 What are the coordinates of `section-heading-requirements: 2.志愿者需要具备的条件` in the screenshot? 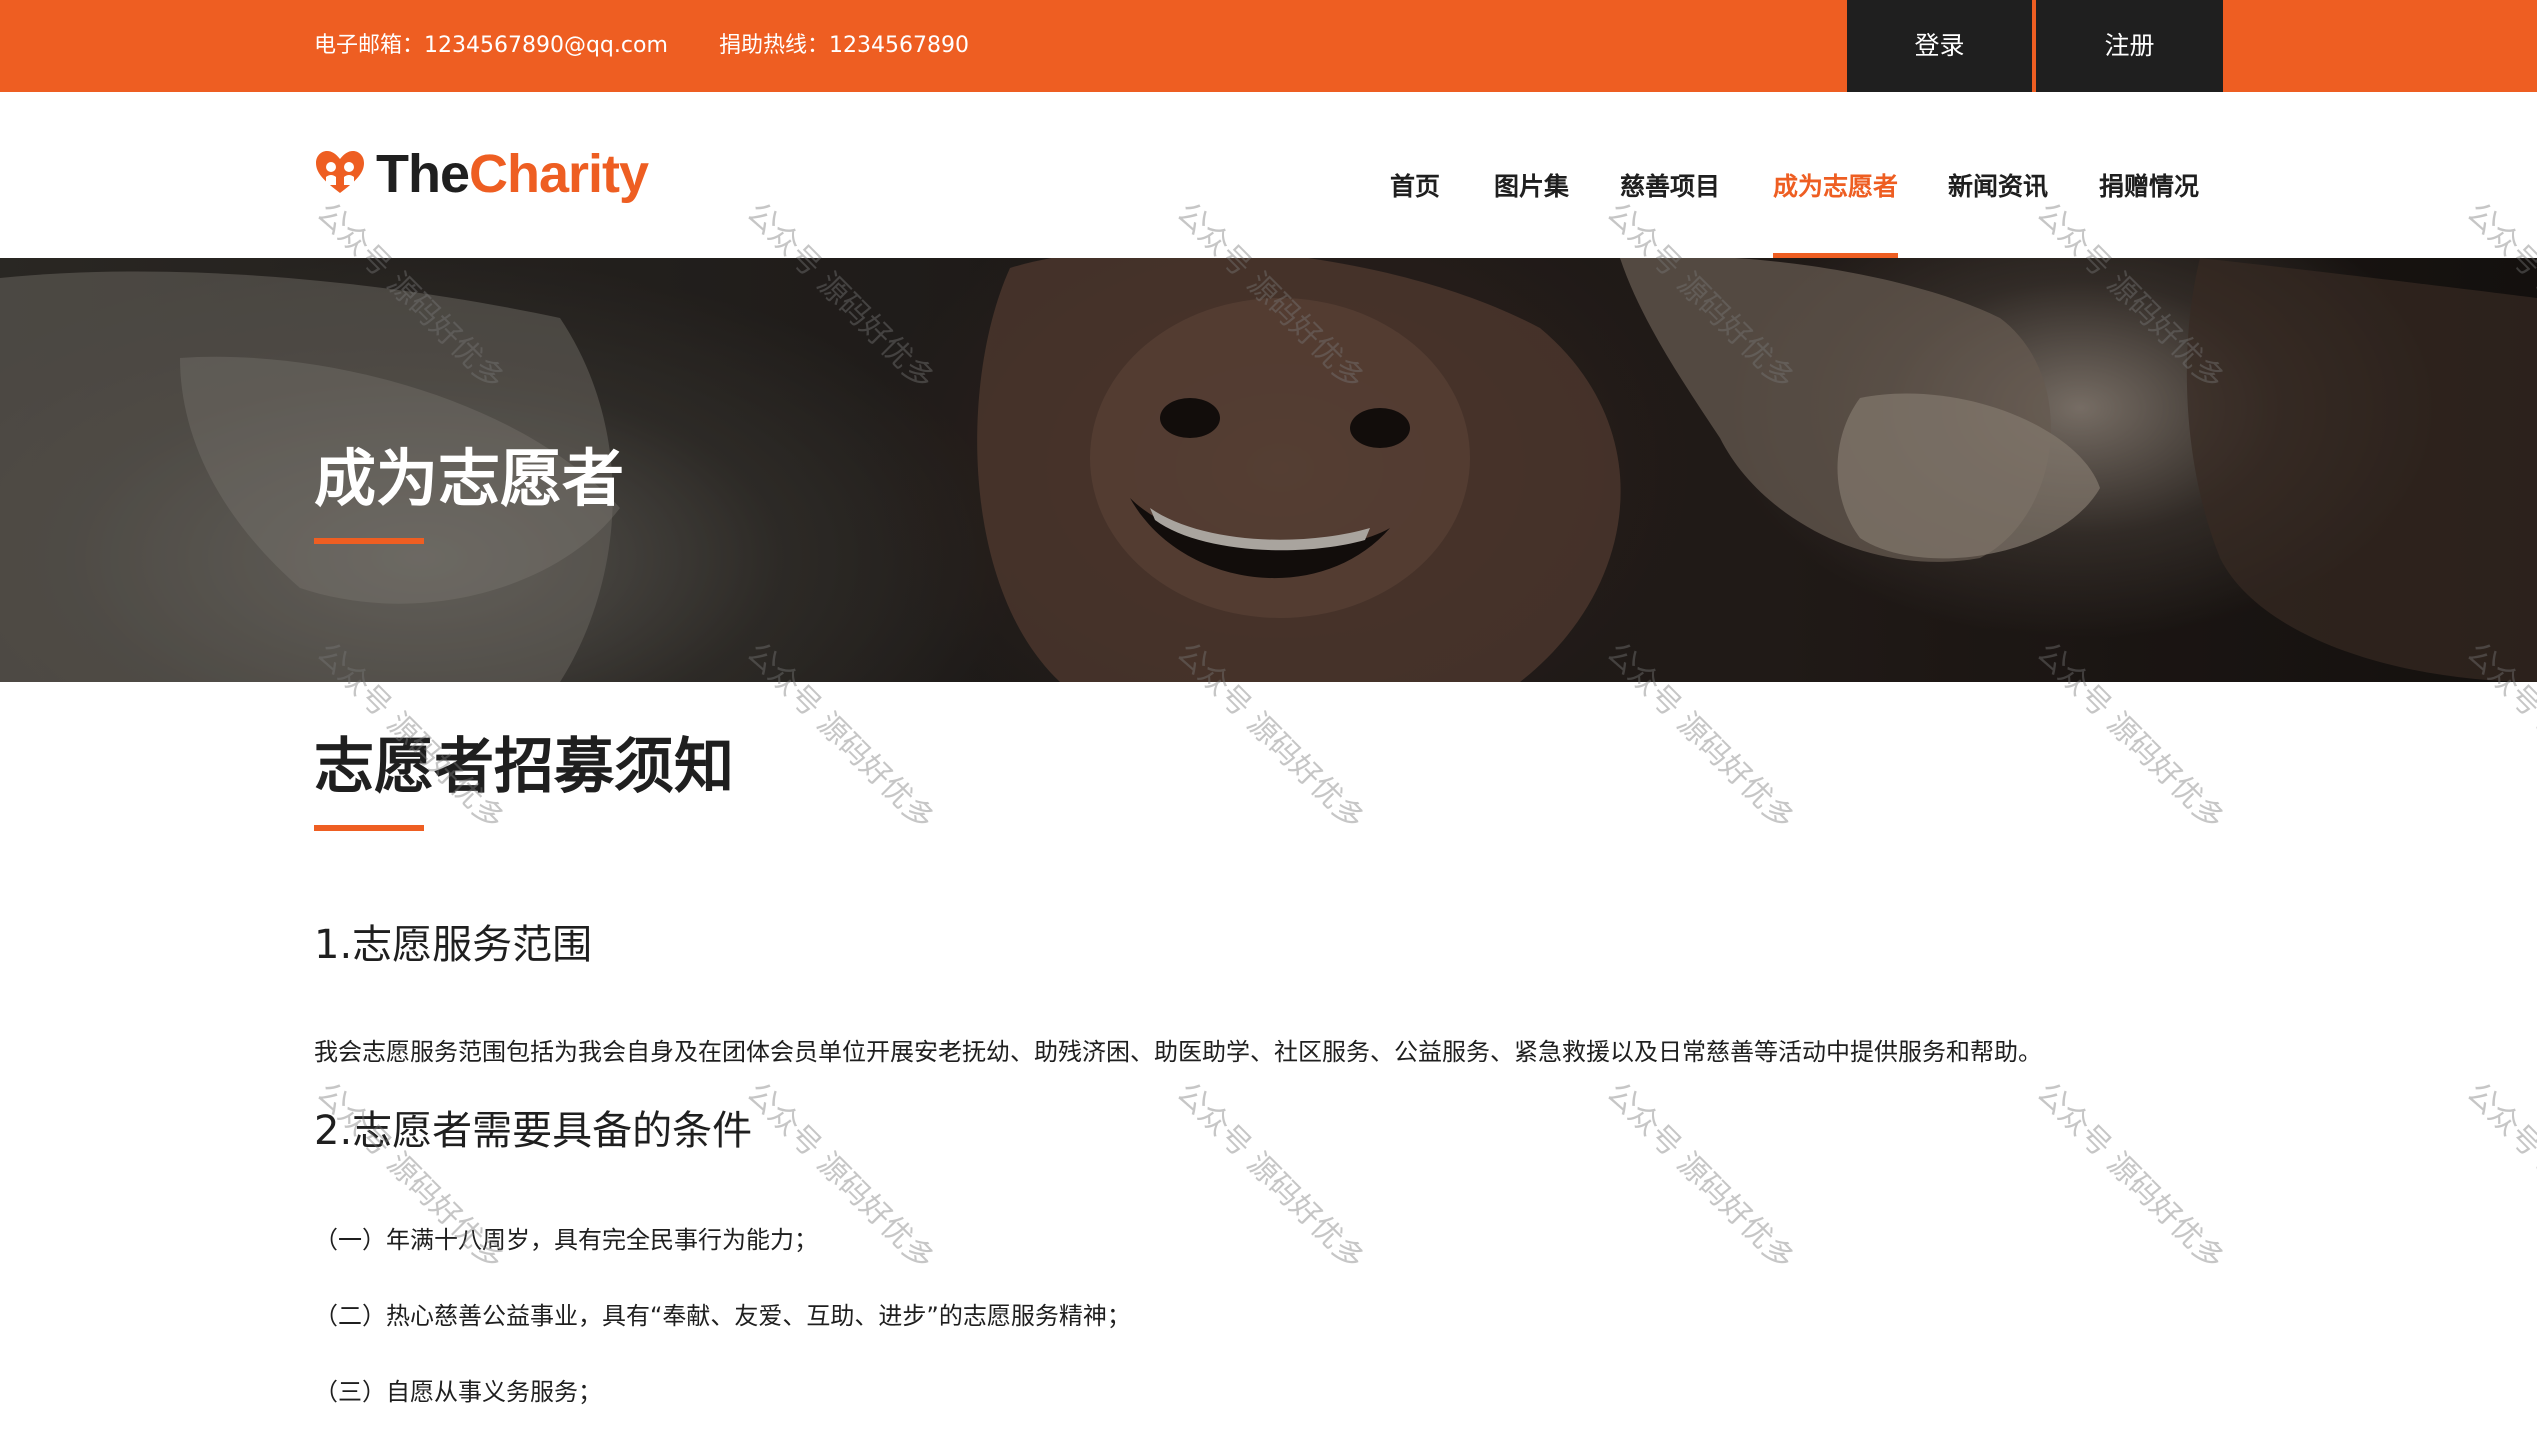 It's located at (533, 1131).